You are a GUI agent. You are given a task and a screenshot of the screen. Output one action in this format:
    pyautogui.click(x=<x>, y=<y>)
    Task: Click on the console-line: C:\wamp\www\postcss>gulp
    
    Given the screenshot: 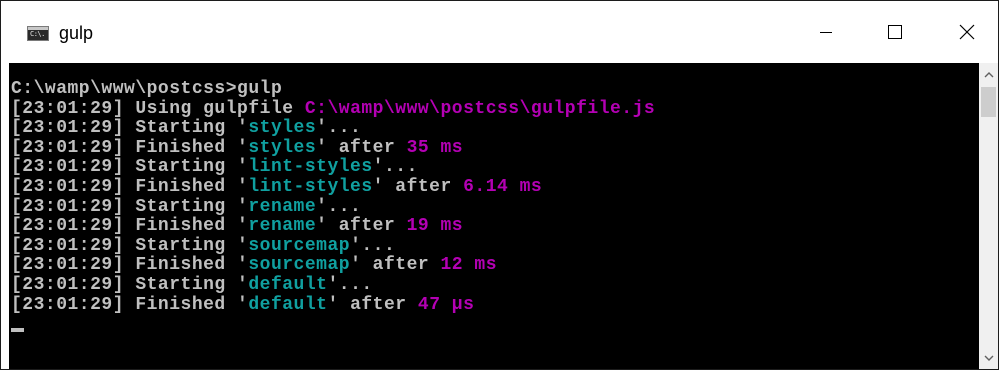 What is the action you would take?
    pyautogui.click(x=147, y=89)
    